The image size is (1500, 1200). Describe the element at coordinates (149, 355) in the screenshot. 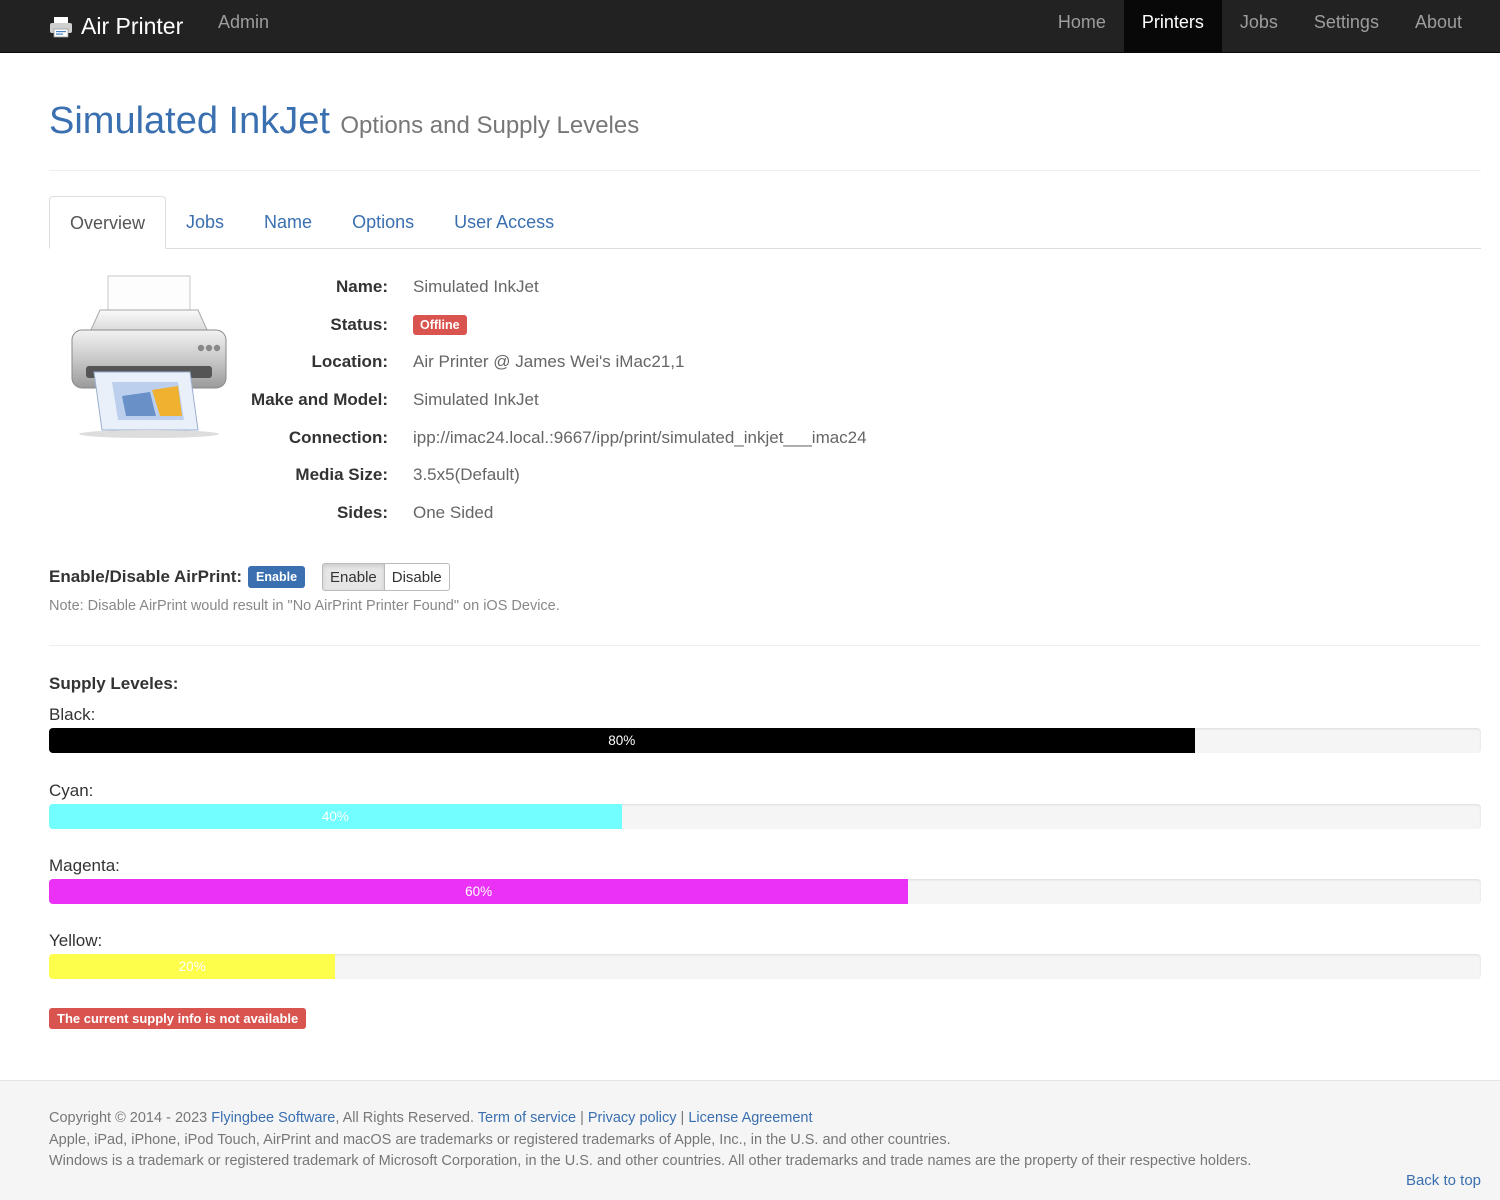

I see `printer-image` at that location.